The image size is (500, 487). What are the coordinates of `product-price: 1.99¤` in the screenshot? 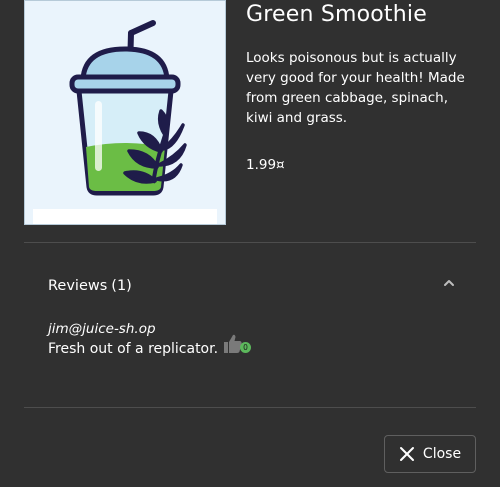 It's located at (265, 165).